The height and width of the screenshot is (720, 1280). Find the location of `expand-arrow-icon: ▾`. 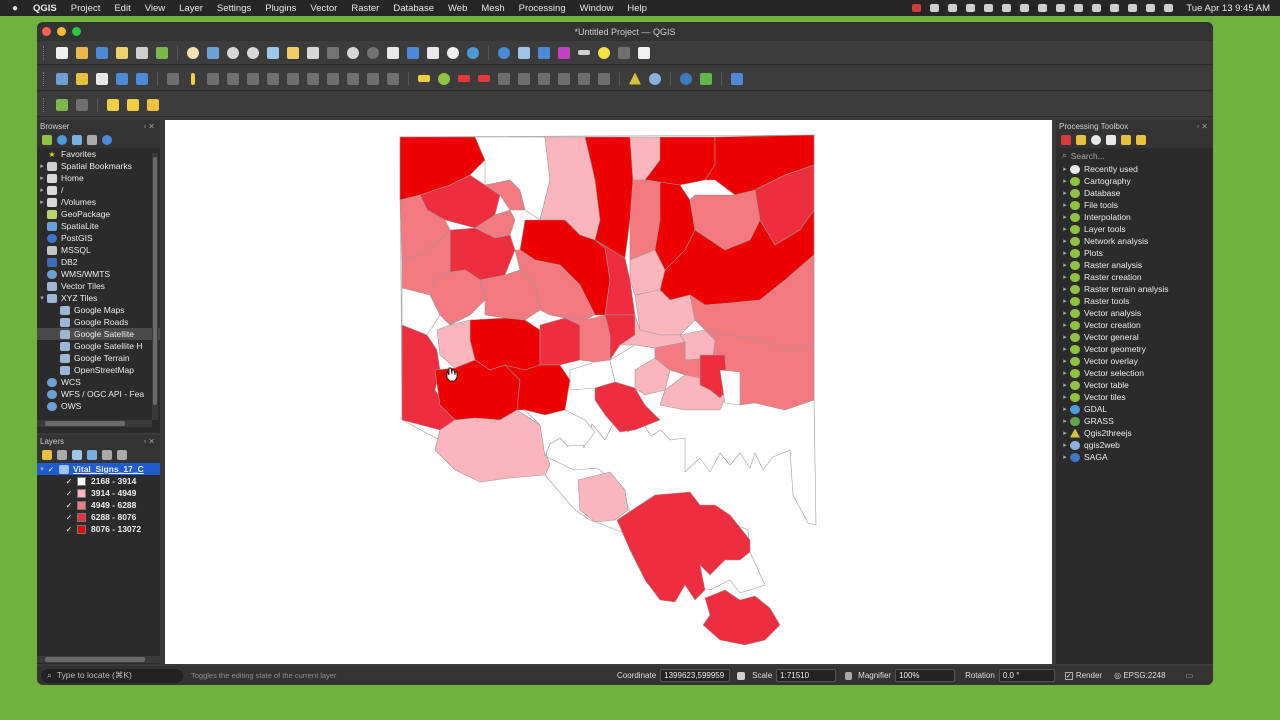

expand-arrow-icon: ▾ is located at coordinates (42, 298).